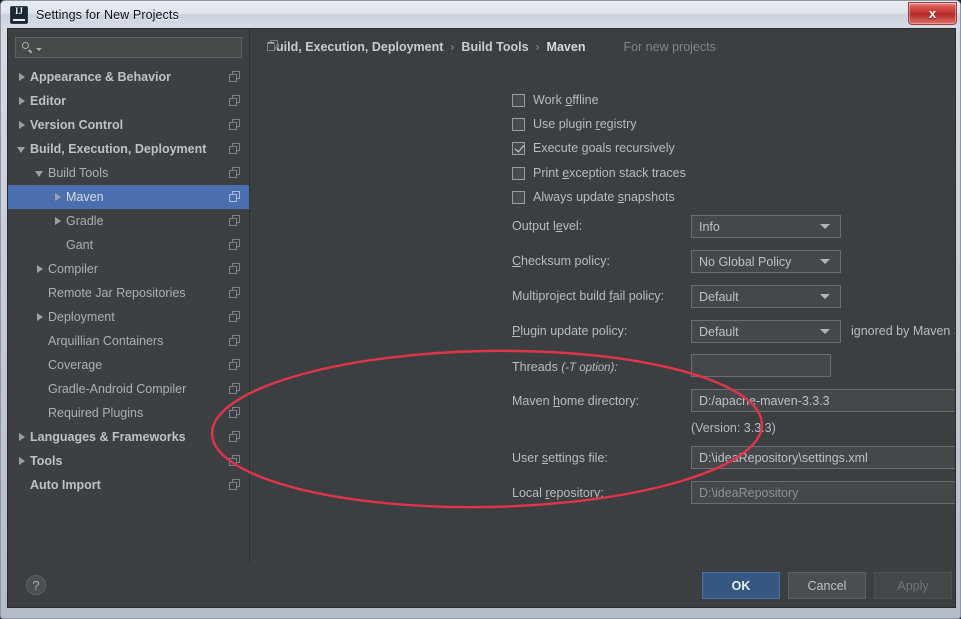 This screenshot has height=619, width=961. Describe the element at coordinates (669, 47) in the screenshot. I see `for-new-projects-label: For new projects` at that location.